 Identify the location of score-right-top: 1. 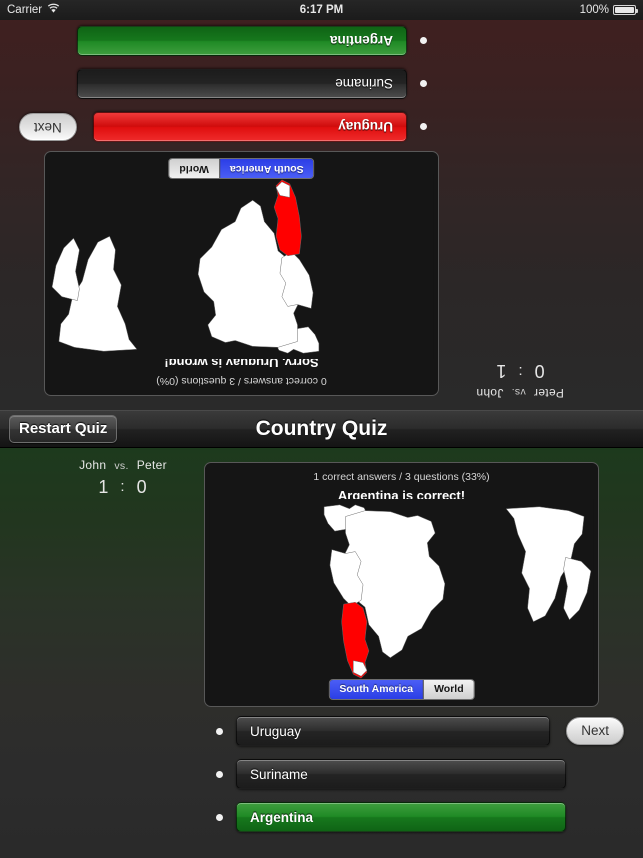
(501, 371).